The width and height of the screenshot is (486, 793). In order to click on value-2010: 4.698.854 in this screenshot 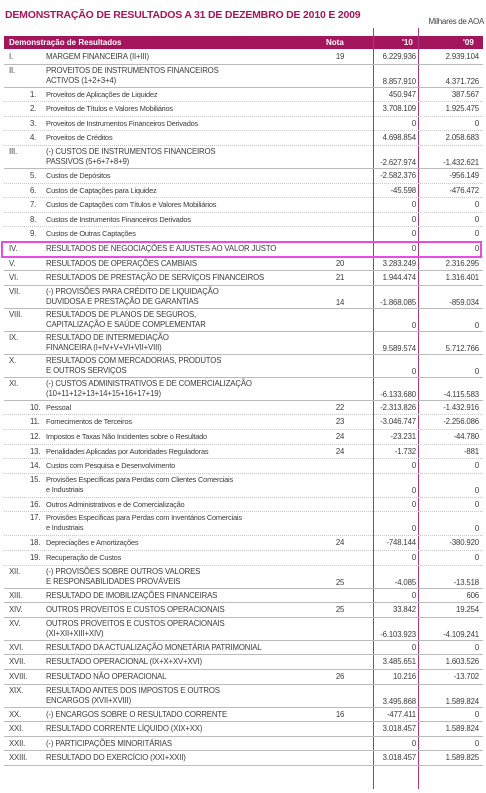, I will do `click(399, 138)`.